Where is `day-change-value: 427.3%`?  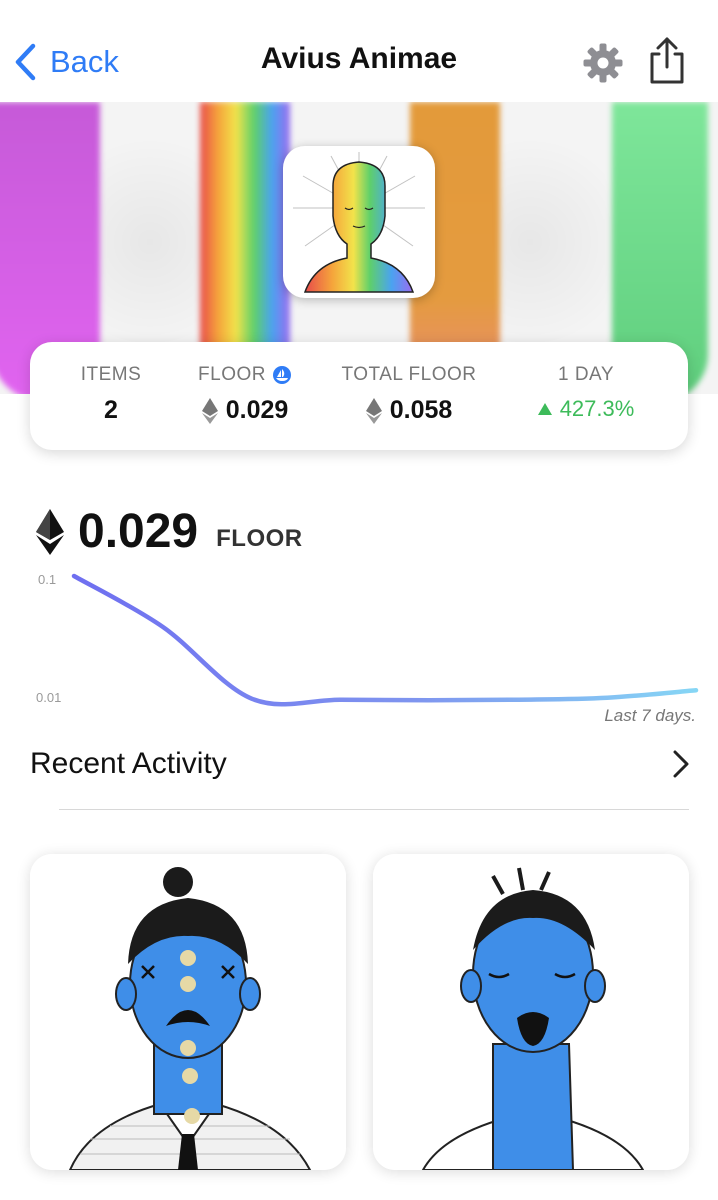
day-change-value: 427.3% is located at coordinates (597, 408).